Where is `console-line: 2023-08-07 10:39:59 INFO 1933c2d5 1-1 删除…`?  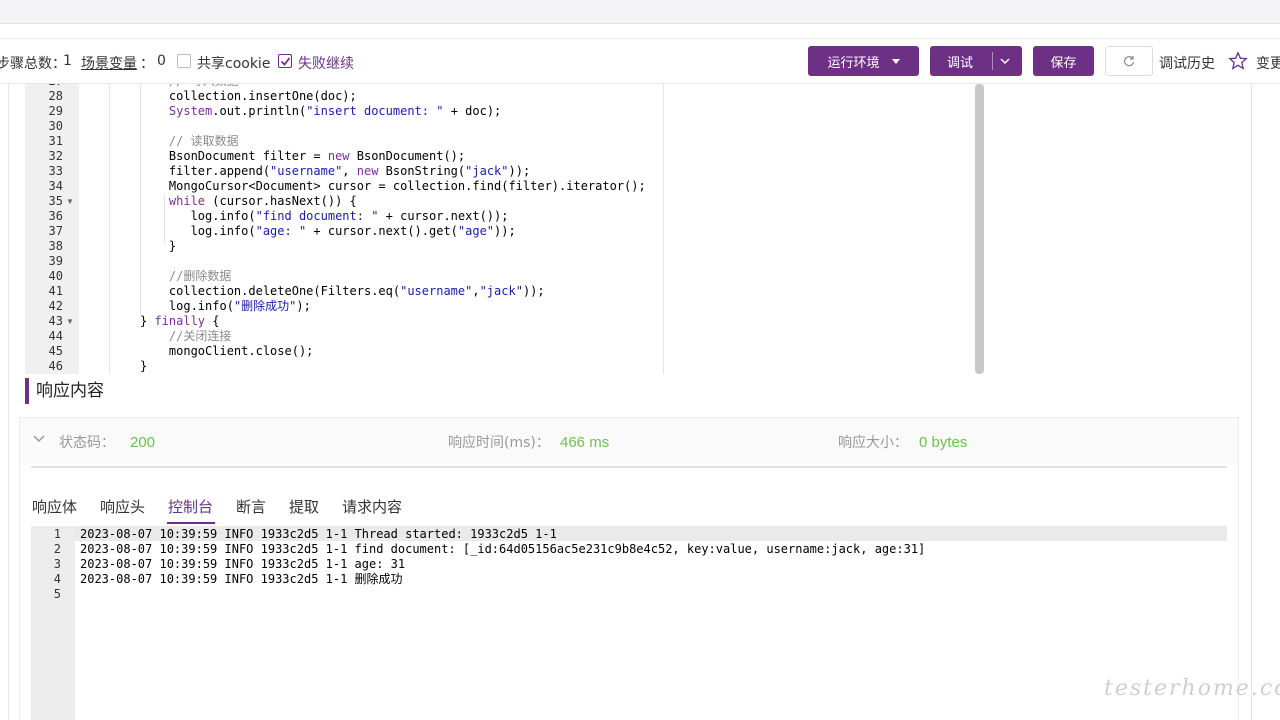
console-line: 2023-08-07 10:39:59 INFO 1933c2d5 1-1 删除… is located at coordinates (241, 579).